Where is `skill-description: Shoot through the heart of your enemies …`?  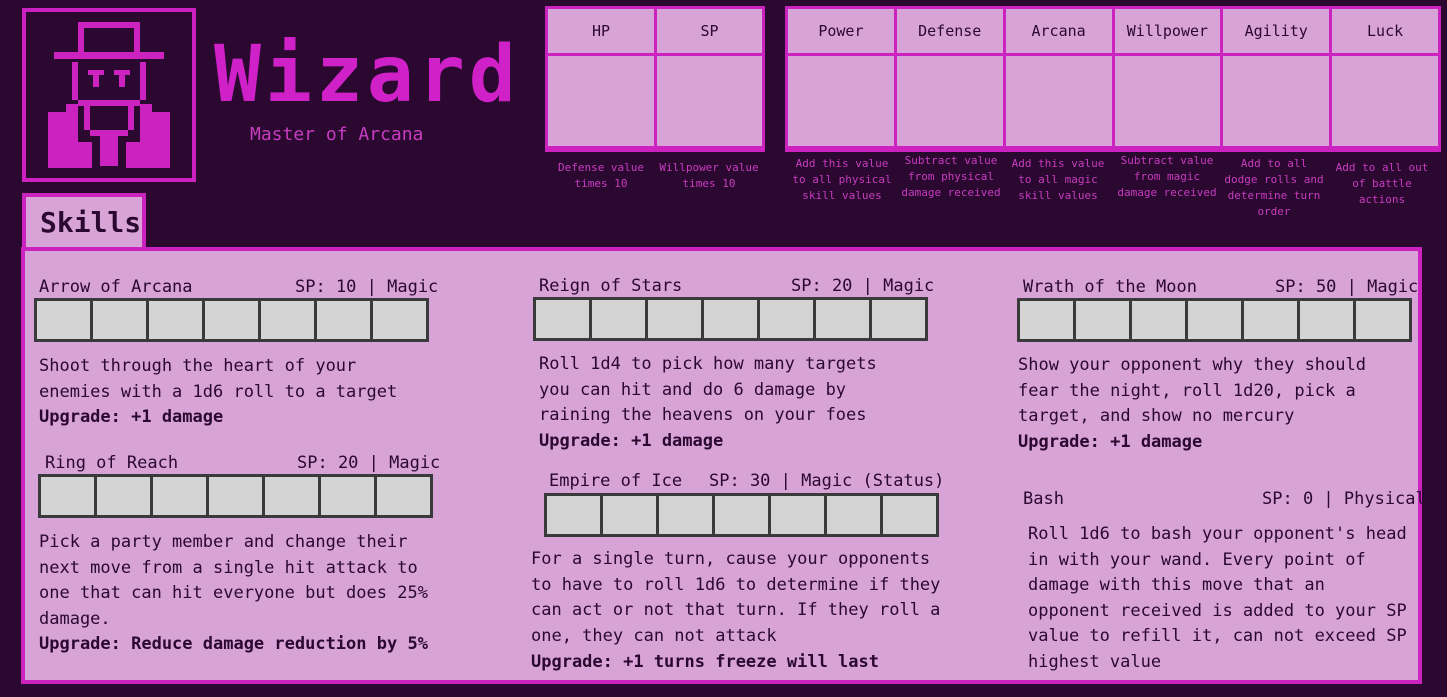 skill-description: Shoot through the heart of your enemies … is located at coordinates (218, 379).